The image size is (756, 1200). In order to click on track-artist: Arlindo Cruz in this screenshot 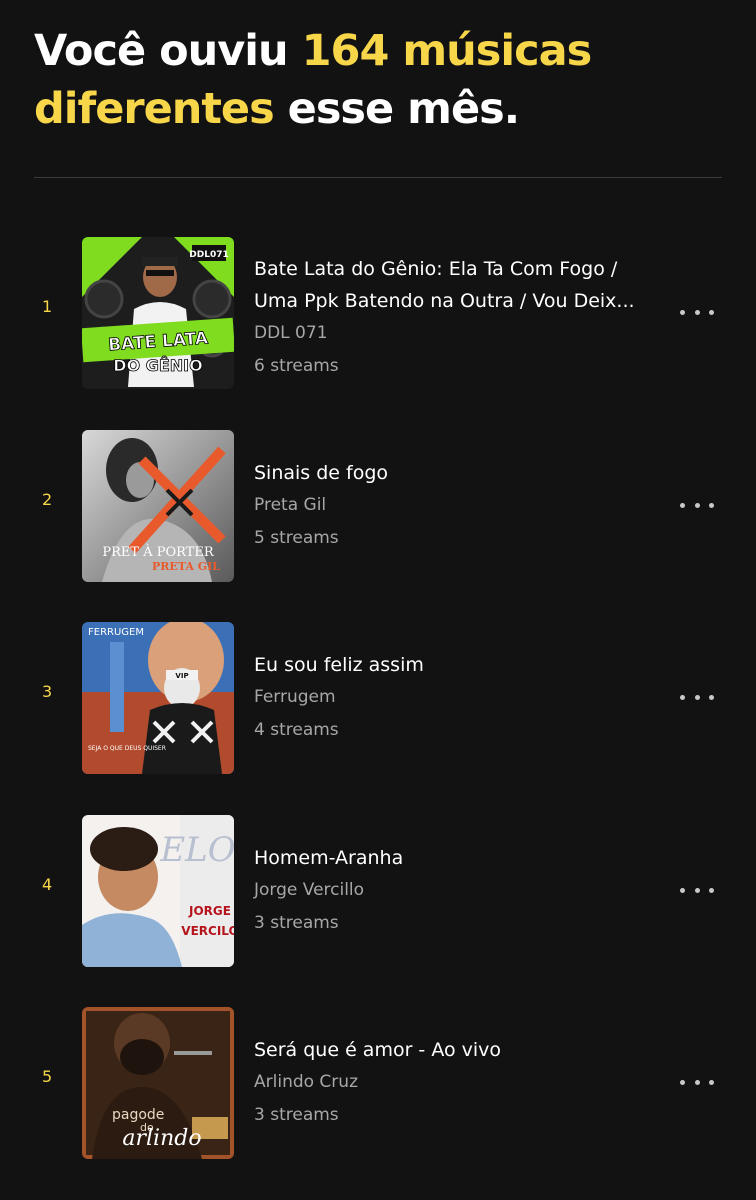, I will do `click(459, 1082)`.